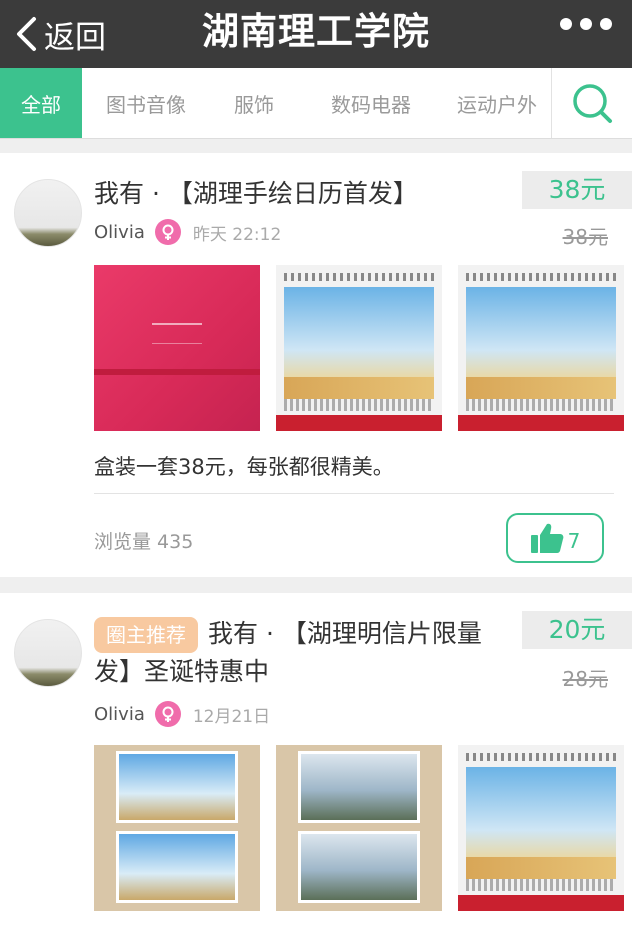 Image resolution: width=632 pixels, height=947 pixels. What do you see at coordinates (546, 538) in the screenshot?
I see `thumbs-up-icon` at bounding box center [546, 538].